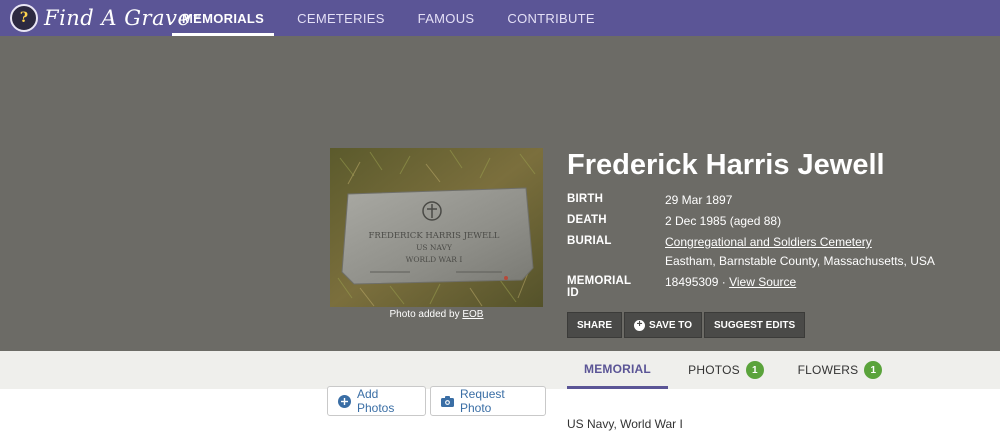 Image resolution: width=1000 pixels, height=447 pixels. Describe the element at coordinates (726, 165) in the screenshot. I see `memorial-name: Frederick Harris Jewell` at that location.